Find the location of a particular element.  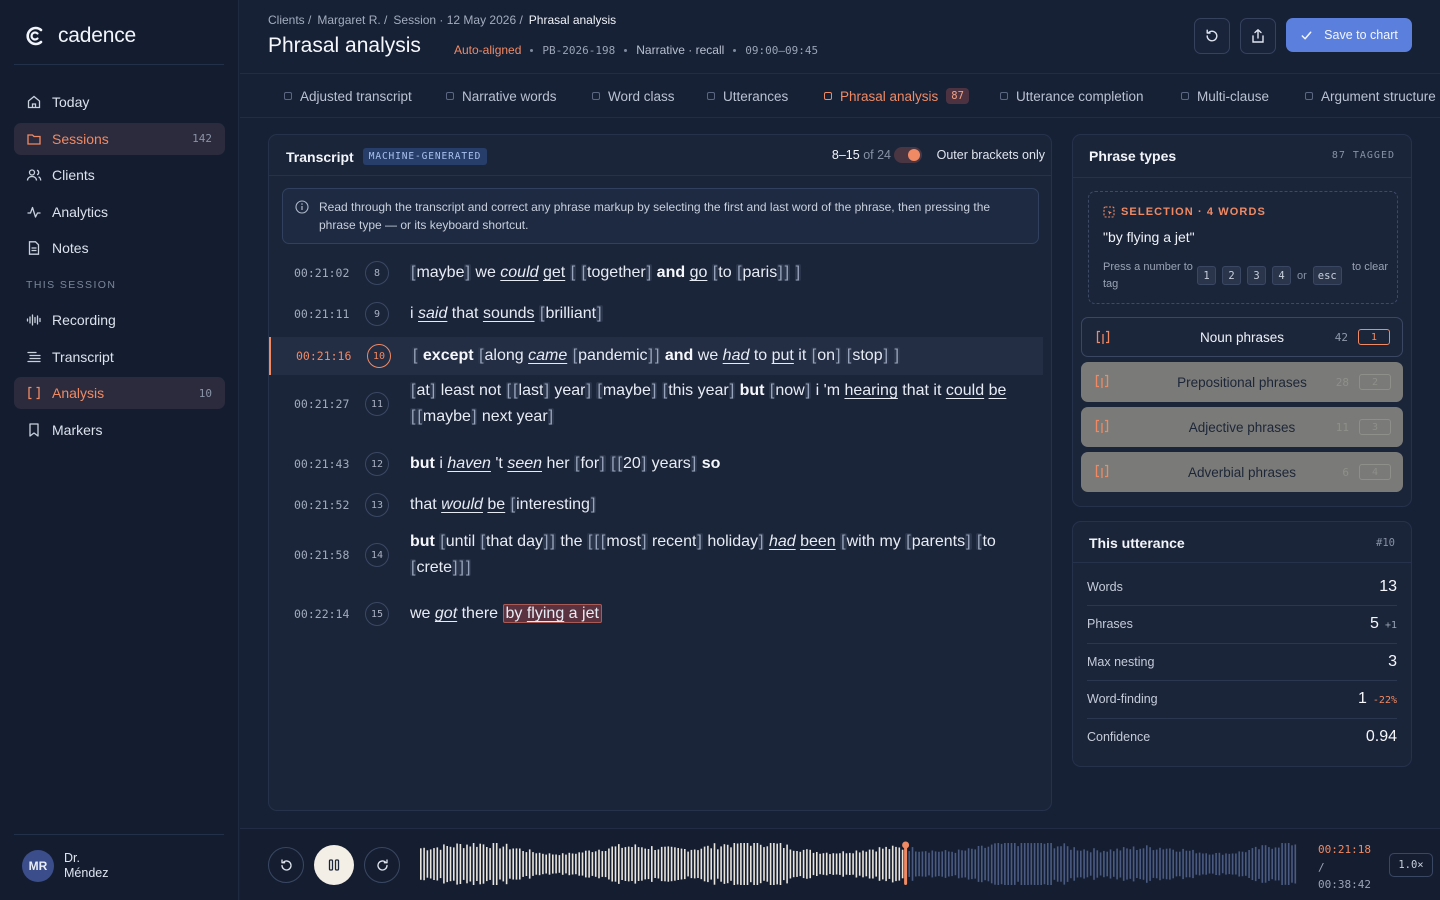

stat-label: Phrases is located at coordinates (1110, 624).